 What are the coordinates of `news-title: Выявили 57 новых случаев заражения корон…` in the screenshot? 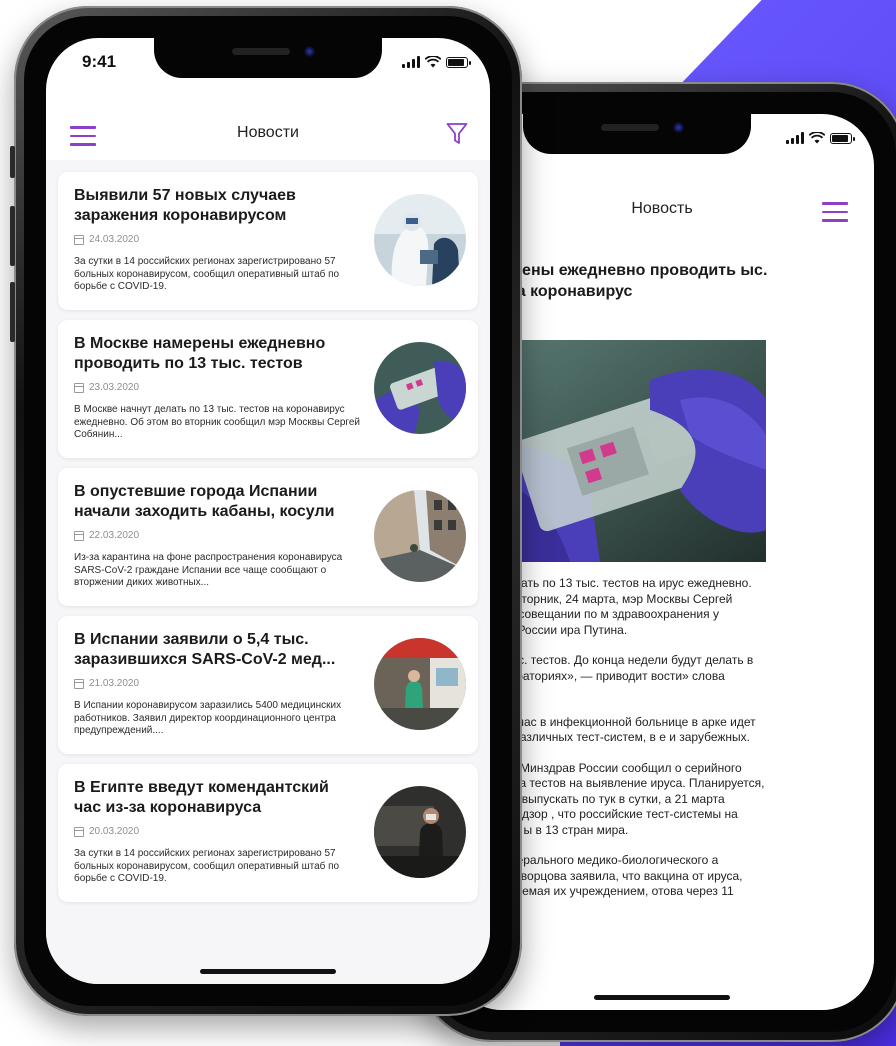 It's located at (185, 205).